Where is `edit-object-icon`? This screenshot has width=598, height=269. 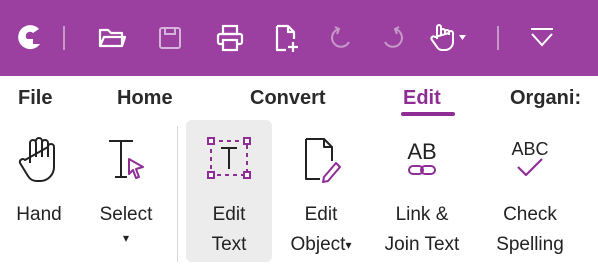
edit-object-icon is located at coordinates (321, 159).